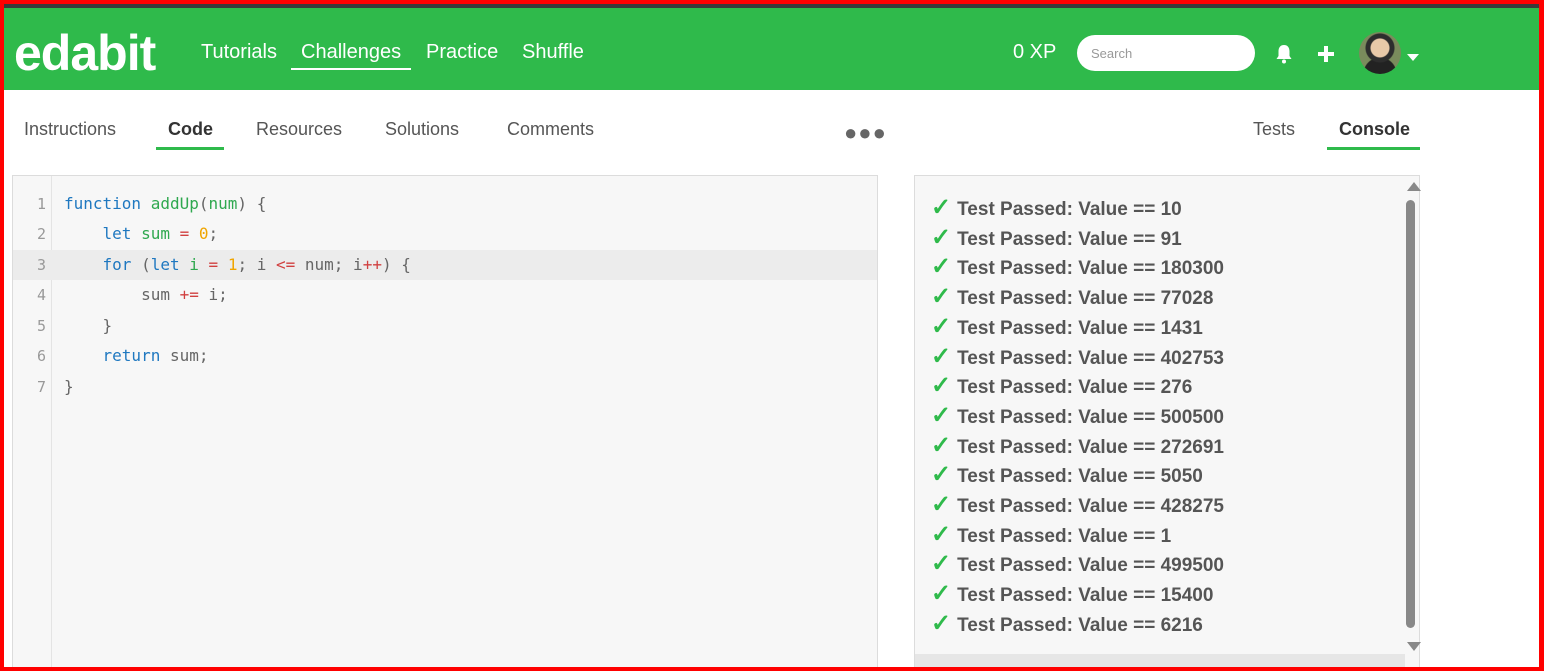 This screenshot has height=671, width=1544. I want to click on test-result-row: ✓ Test Passed: Value == 77028, so click(1072, 297).